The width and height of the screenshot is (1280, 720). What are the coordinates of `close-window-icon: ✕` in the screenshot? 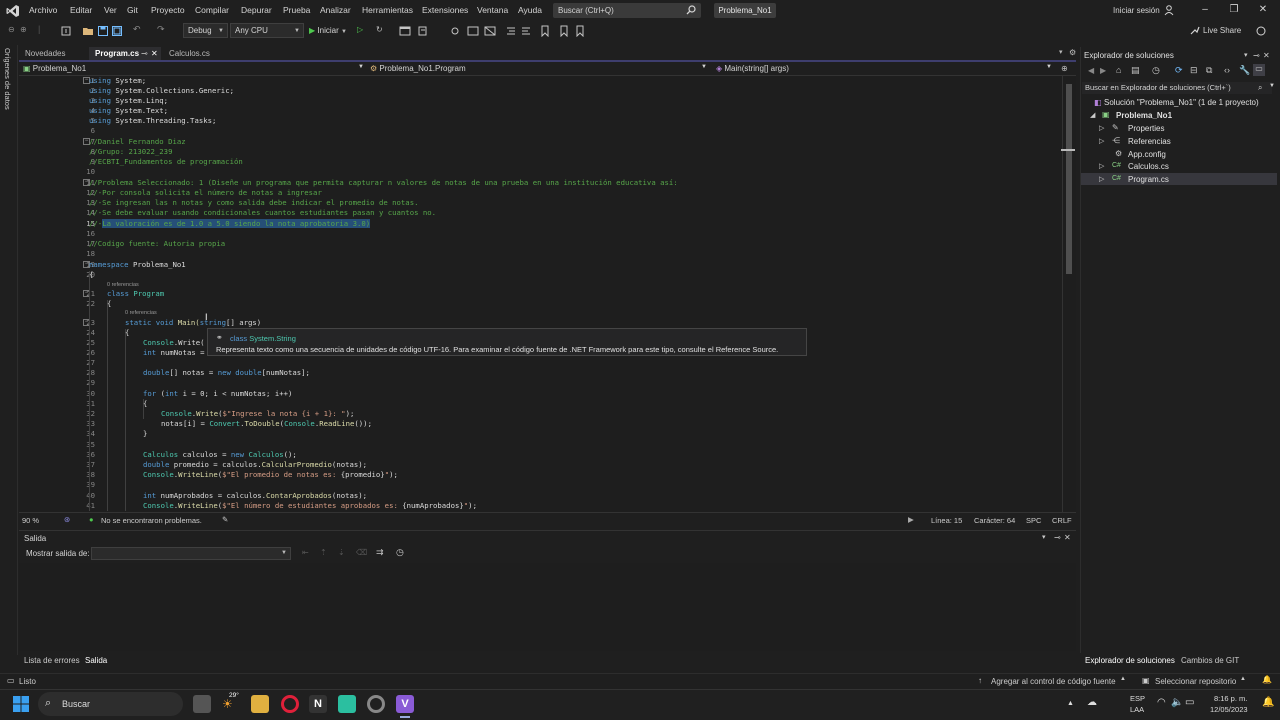 It's located at (1263, 10).